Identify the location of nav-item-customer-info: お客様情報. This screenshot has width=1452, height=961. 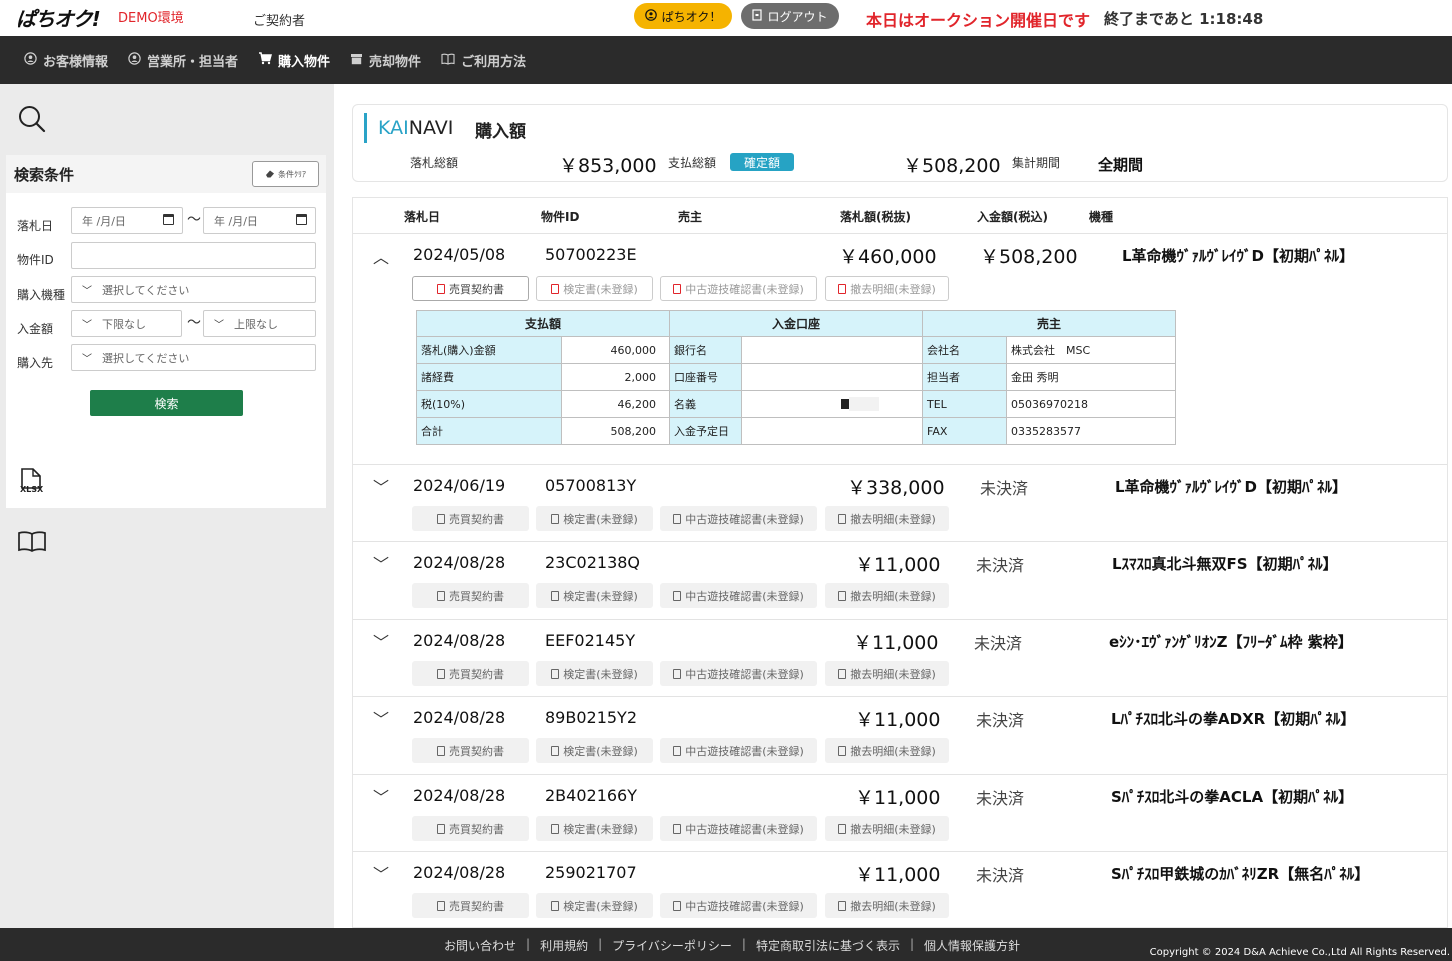
(66, 60).